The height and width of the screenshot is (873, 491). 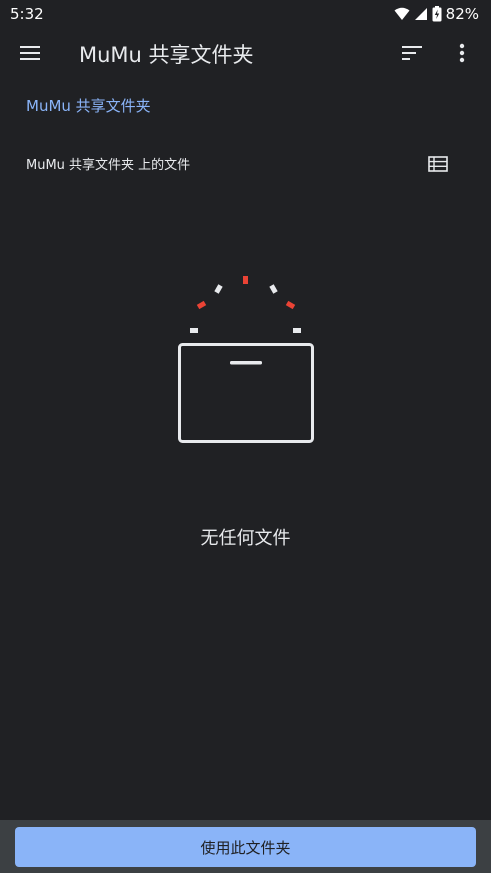 I want to click on file-list-header: MuMu 共享文件夹 上的文件, so click(x=108, y=165).